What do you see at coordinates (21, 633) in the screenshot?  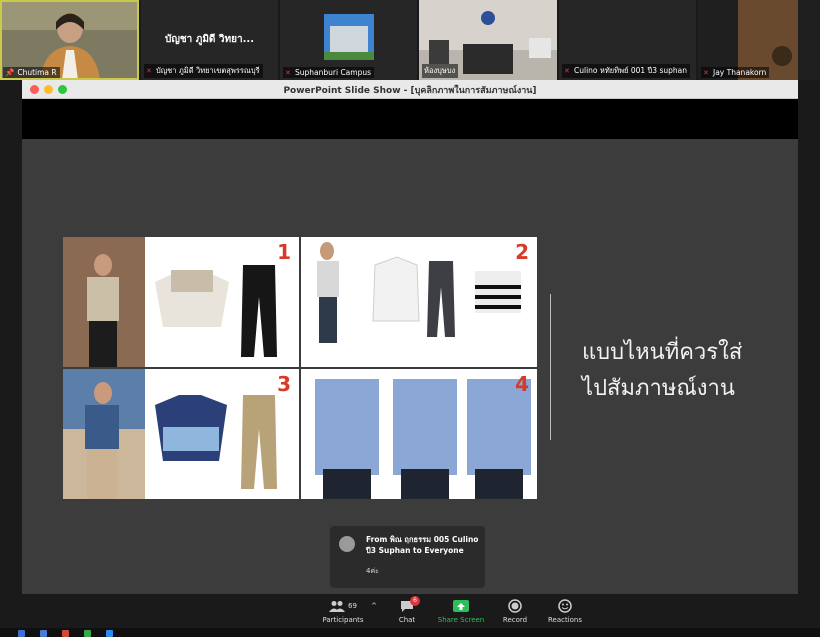 I see `word-app-icon` at bounding box center [21, 633].